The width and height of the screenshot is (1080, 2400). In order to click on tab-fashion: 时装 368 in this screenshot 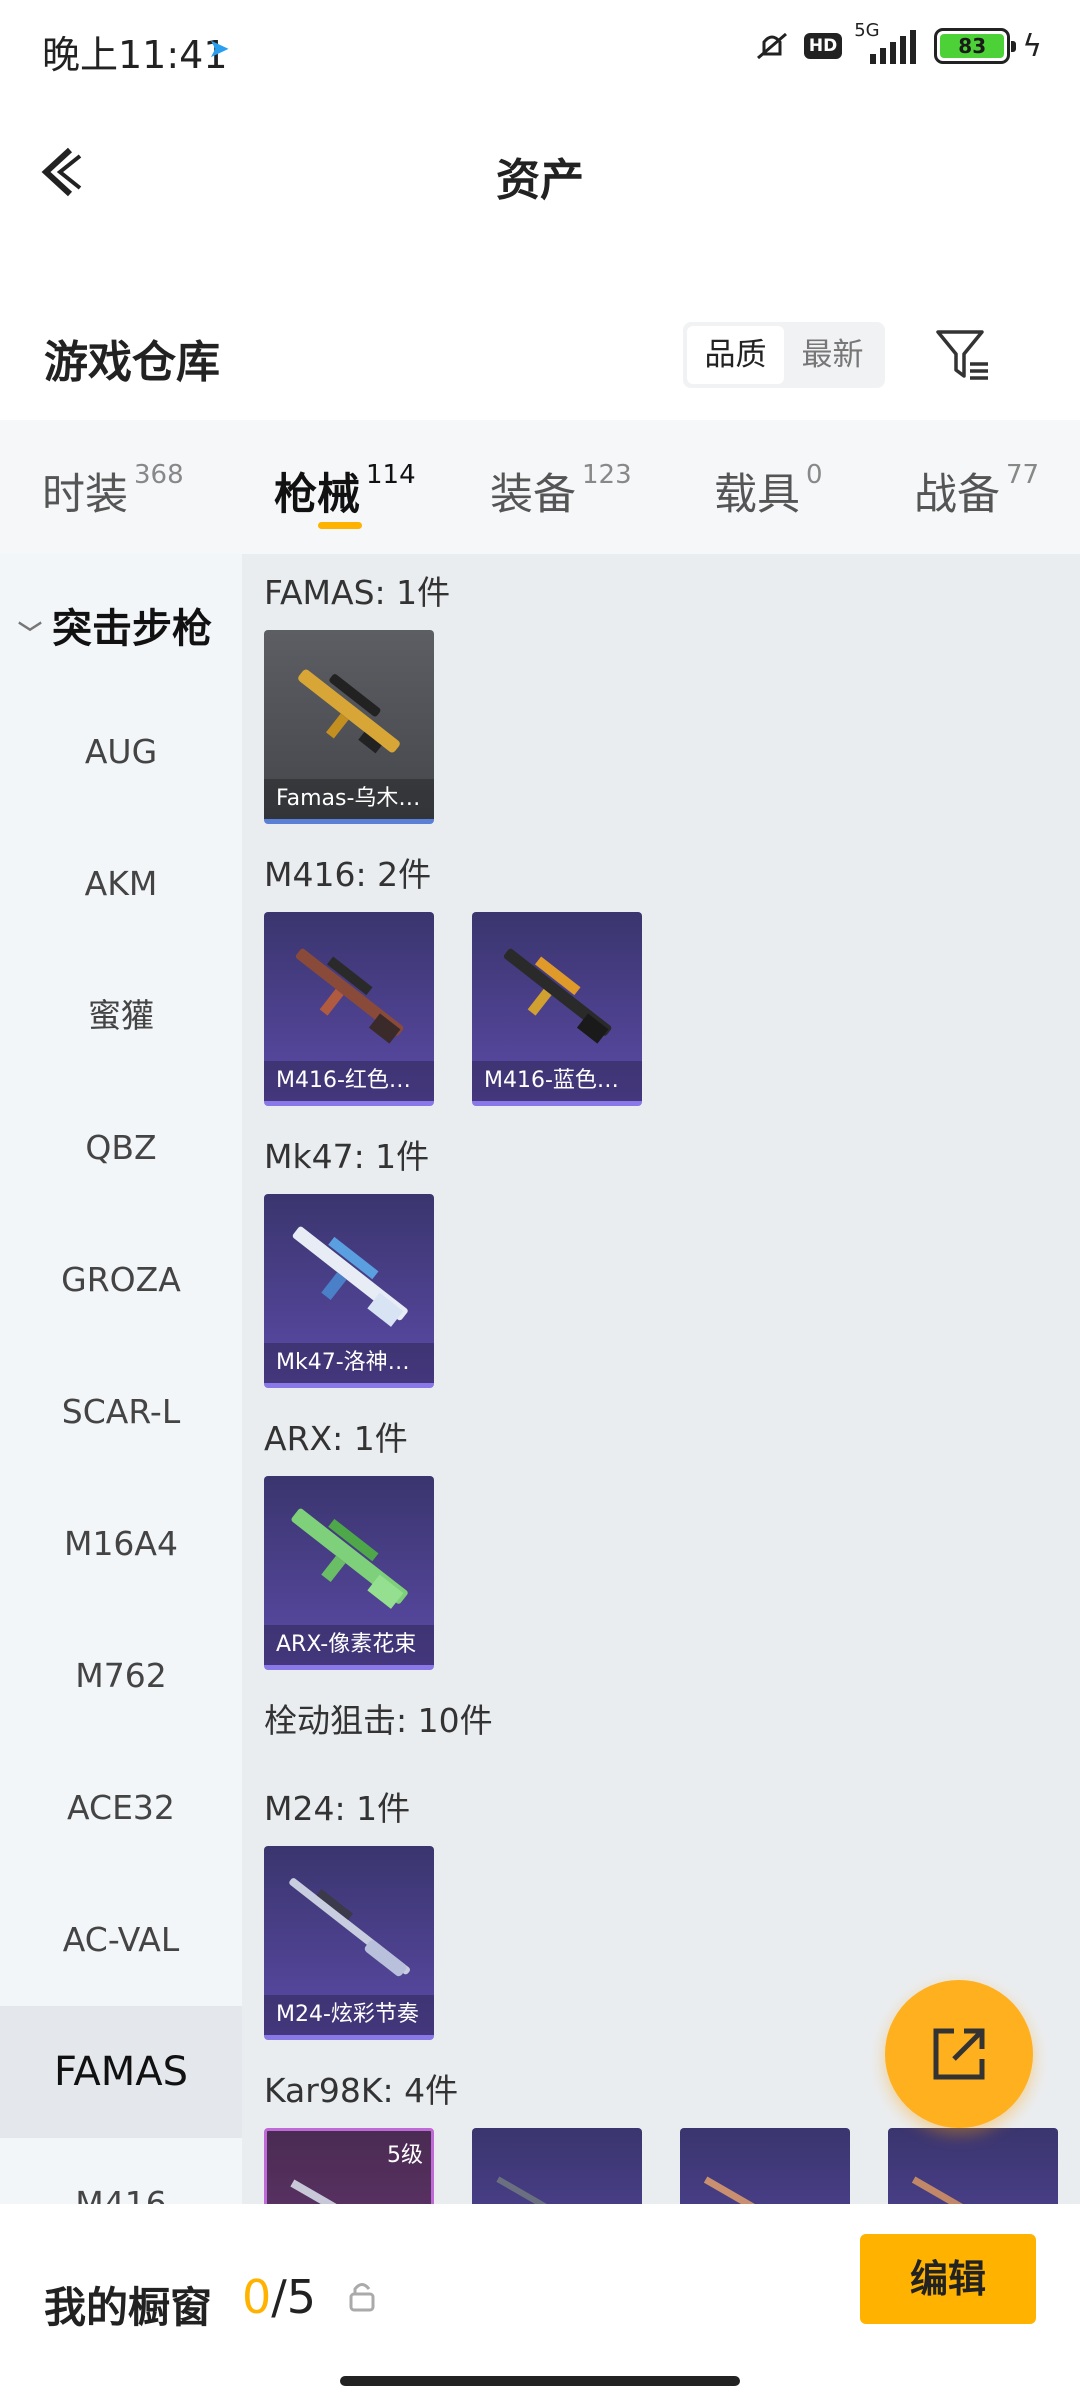, I will do `click(113, 491)`.